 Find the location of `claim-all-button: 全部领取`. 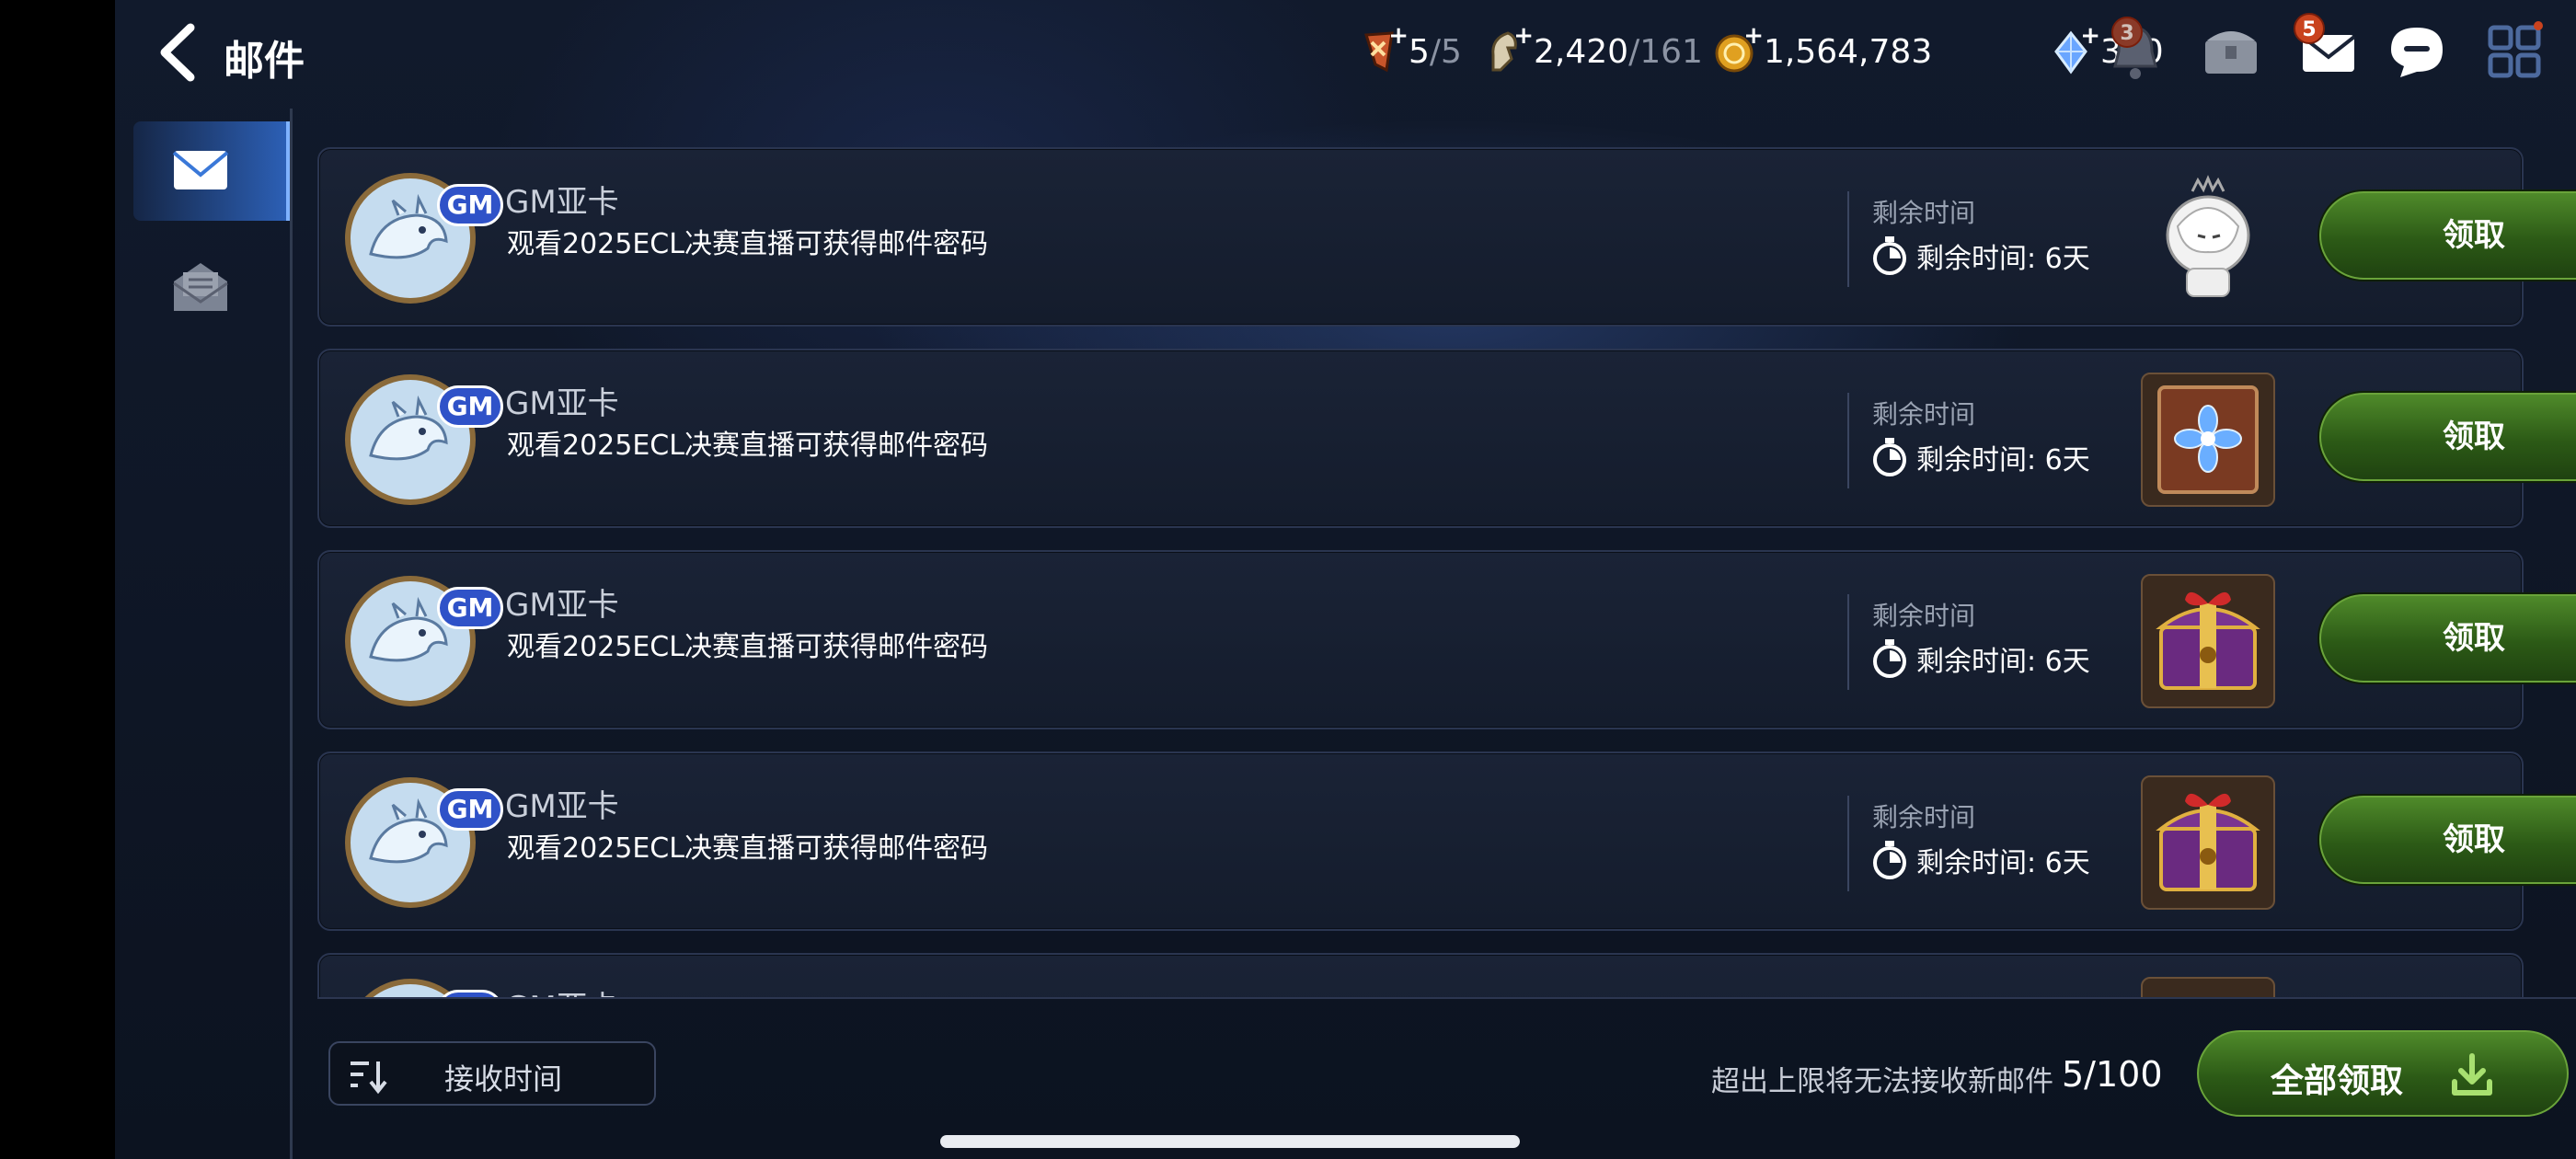

claim-all-button: 全部领取 is located at coordinates (2383, 1073).